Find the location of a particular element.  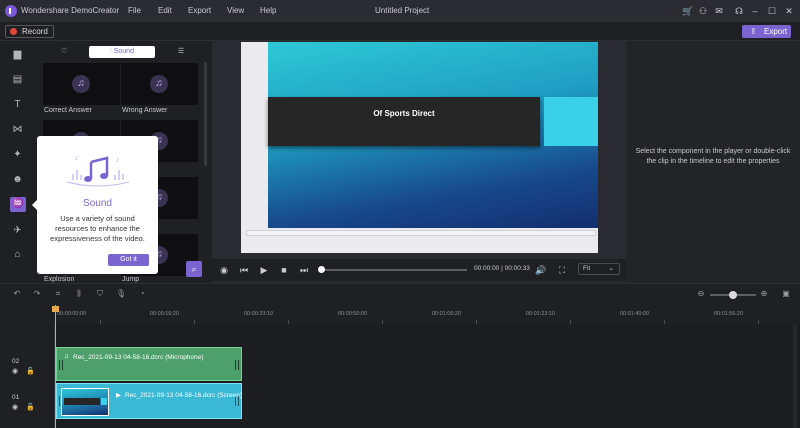

clip-trim-handle-left is located at coordinates (61, 365).